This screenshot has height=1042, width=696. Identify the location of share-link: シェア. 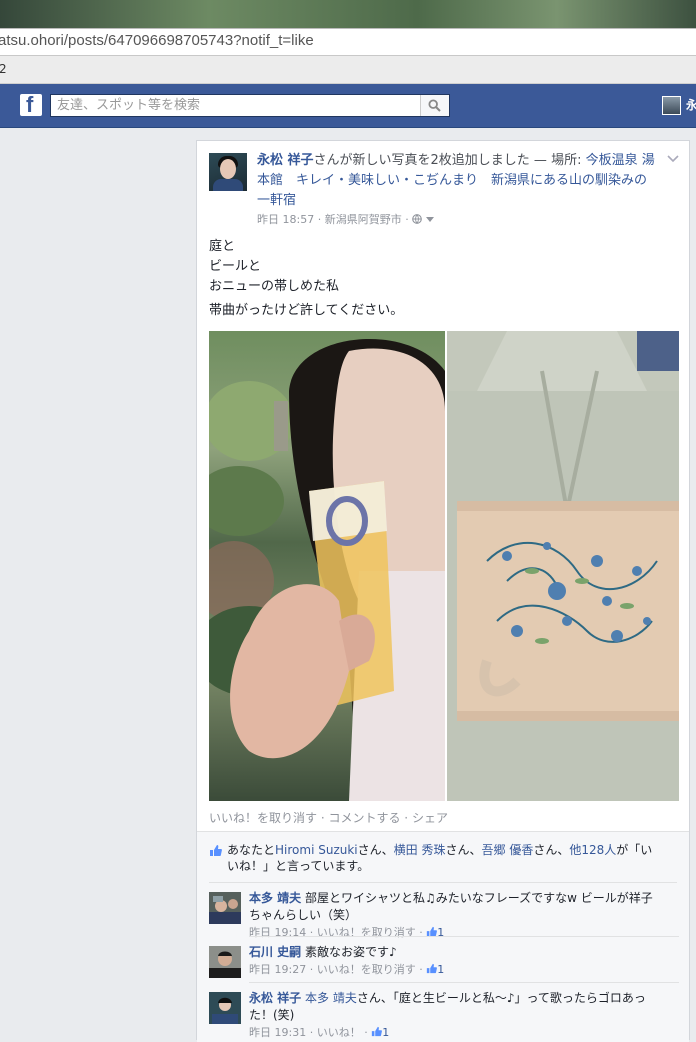
(430, 818).